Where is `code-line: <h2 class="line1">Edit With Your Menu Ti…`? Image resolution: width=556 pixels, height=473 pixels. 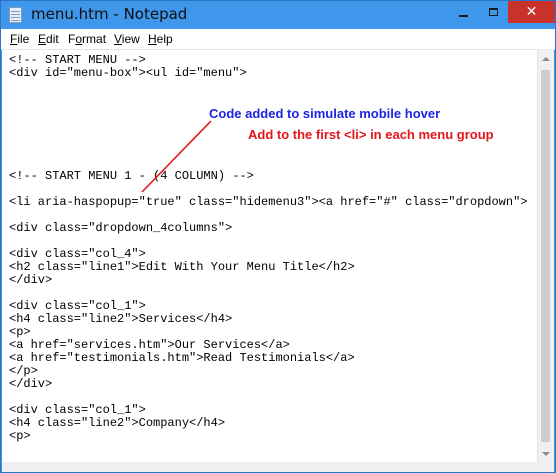
code-line: <h2 class="line1">Edit With Your Menu Ti… is located at coordinates (182, 267).